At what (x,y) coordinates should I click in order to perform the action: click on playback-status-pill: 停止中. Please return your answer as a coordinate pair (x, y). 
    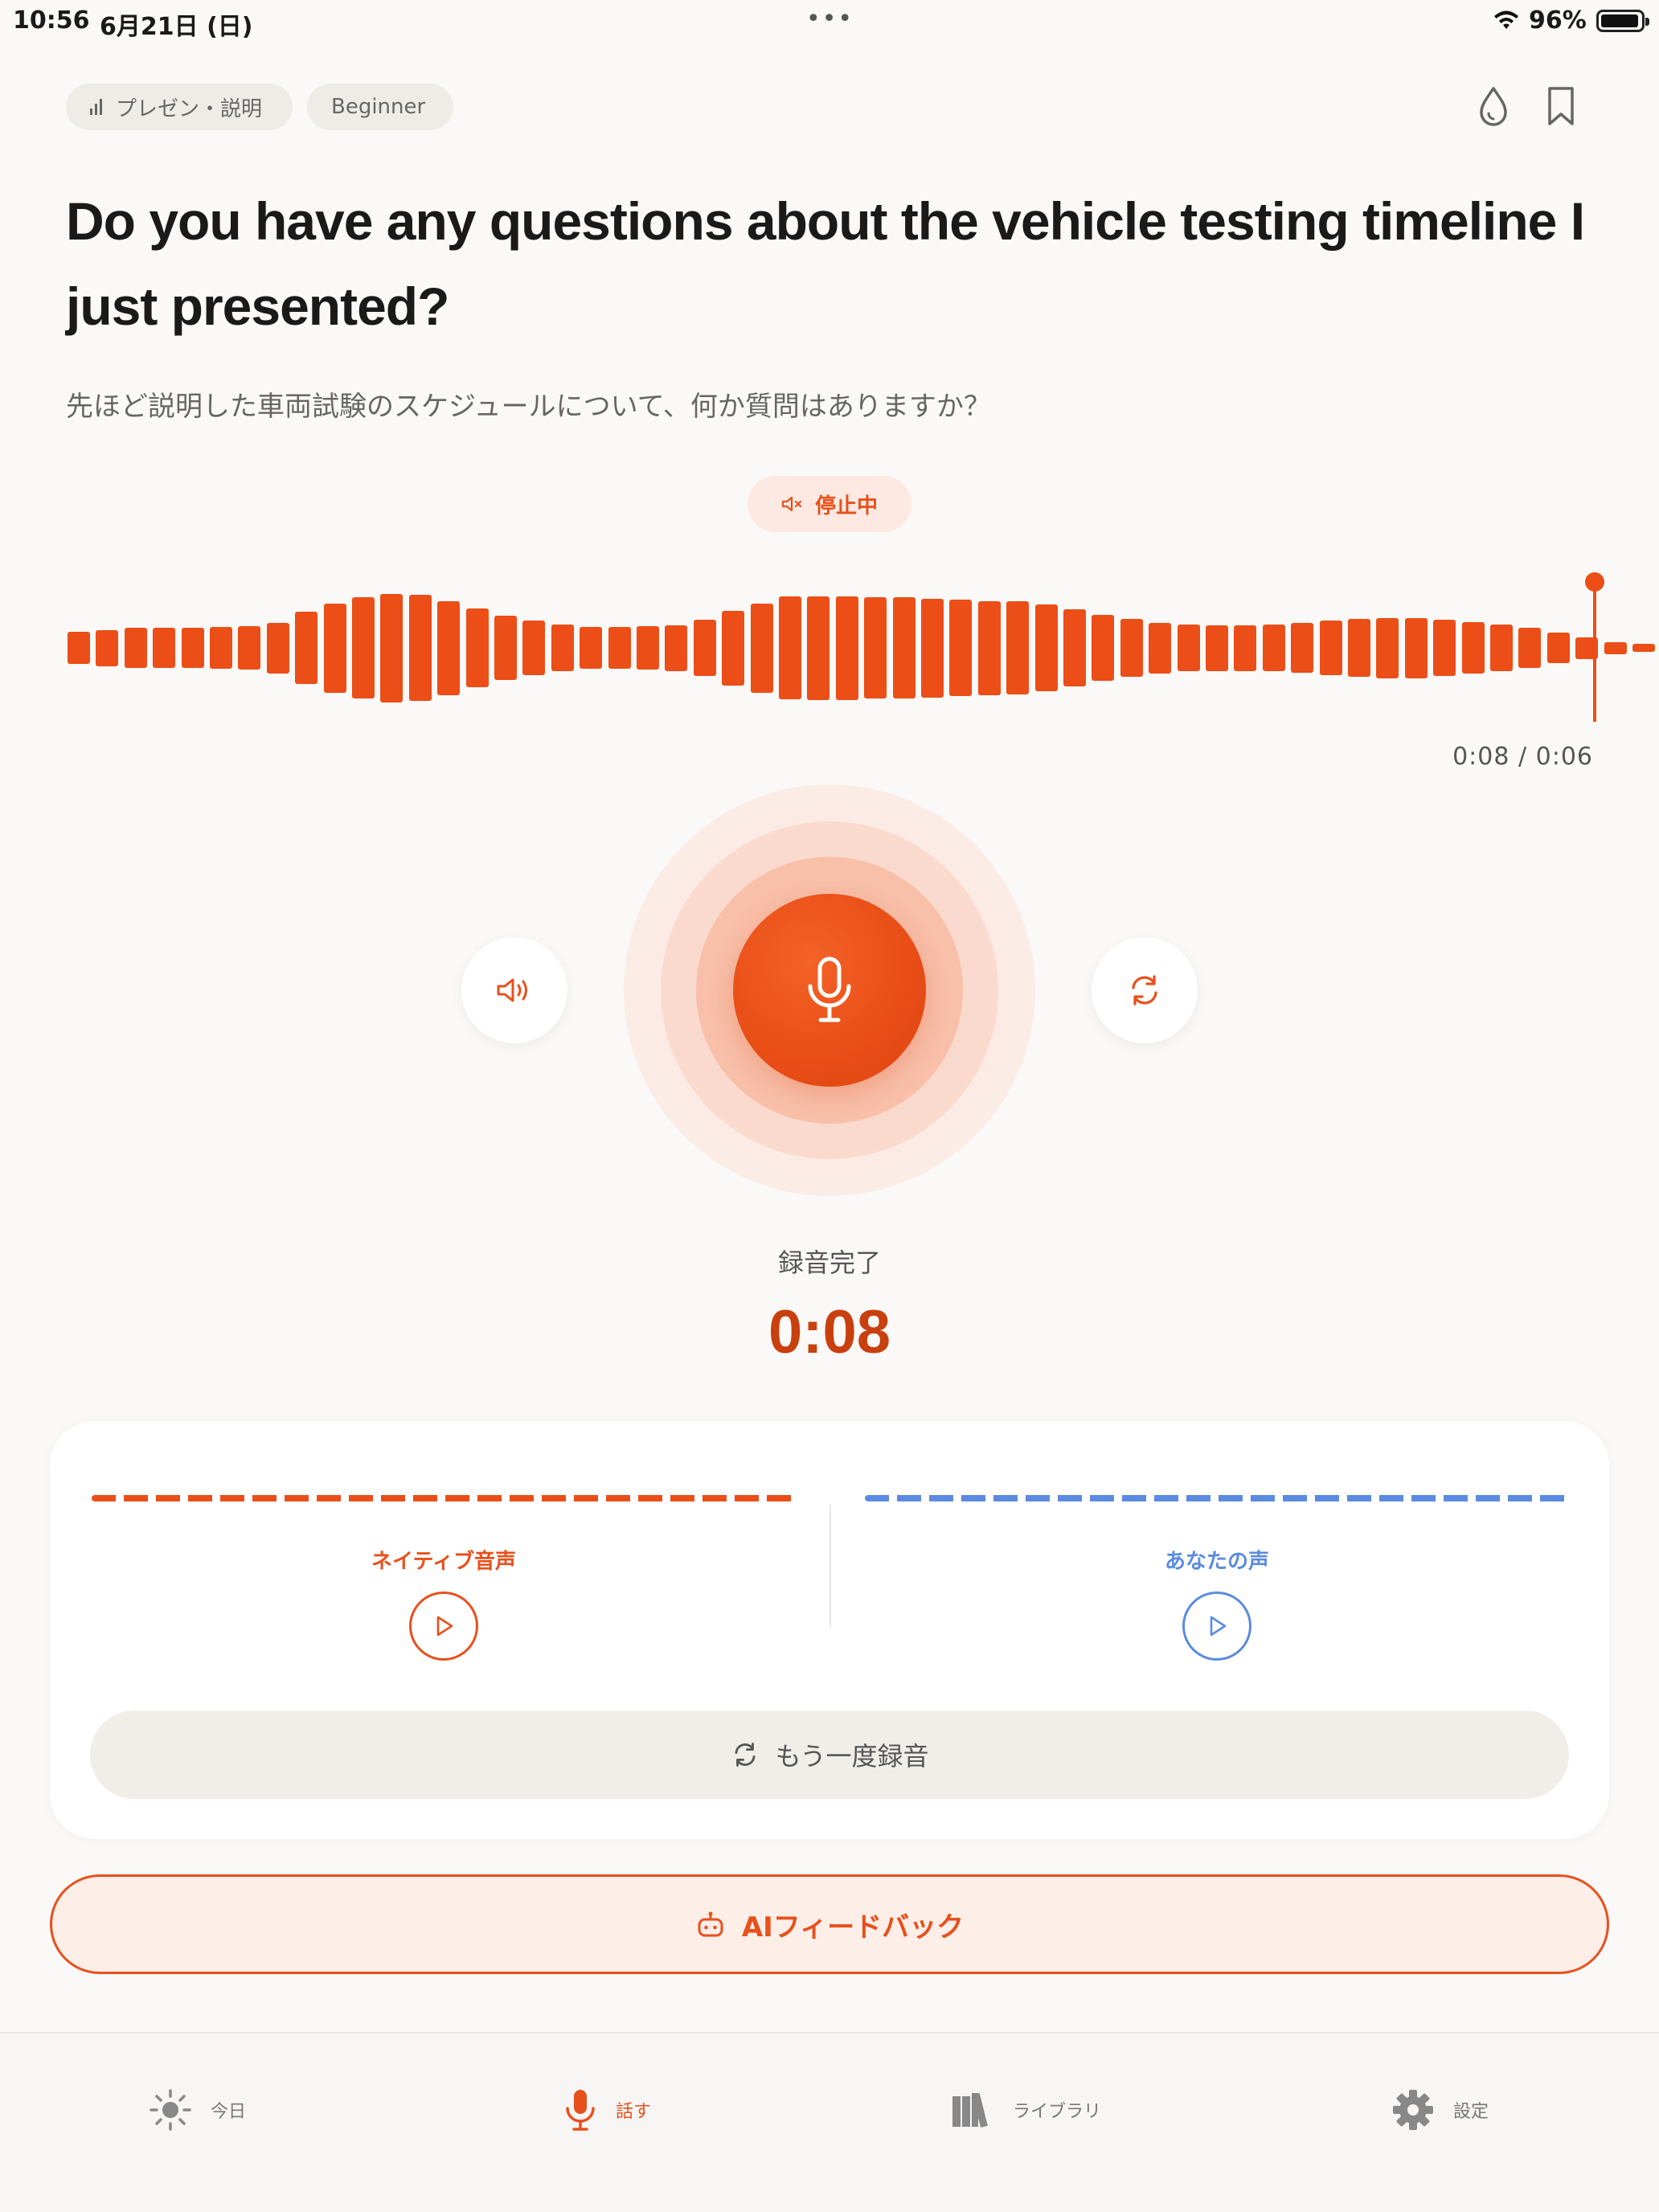
    Looking at the image, I should click on (829, 504).